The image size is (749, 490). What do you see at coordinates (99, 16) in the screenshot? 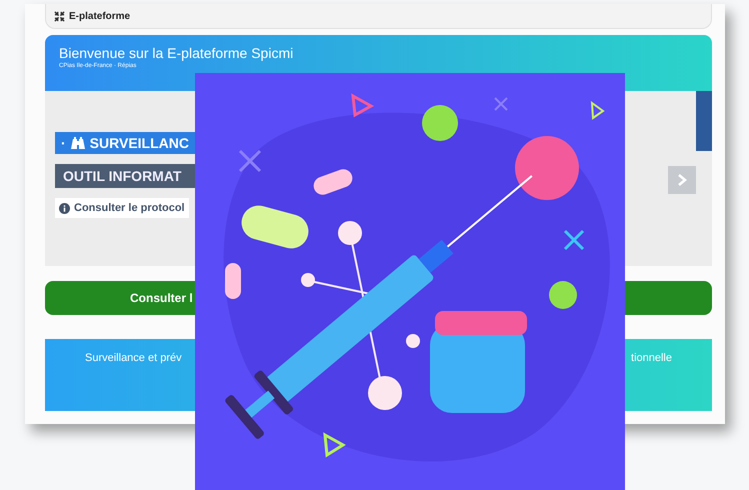
I see `site-title: E-plateforme` at bounding box center [99, 16].